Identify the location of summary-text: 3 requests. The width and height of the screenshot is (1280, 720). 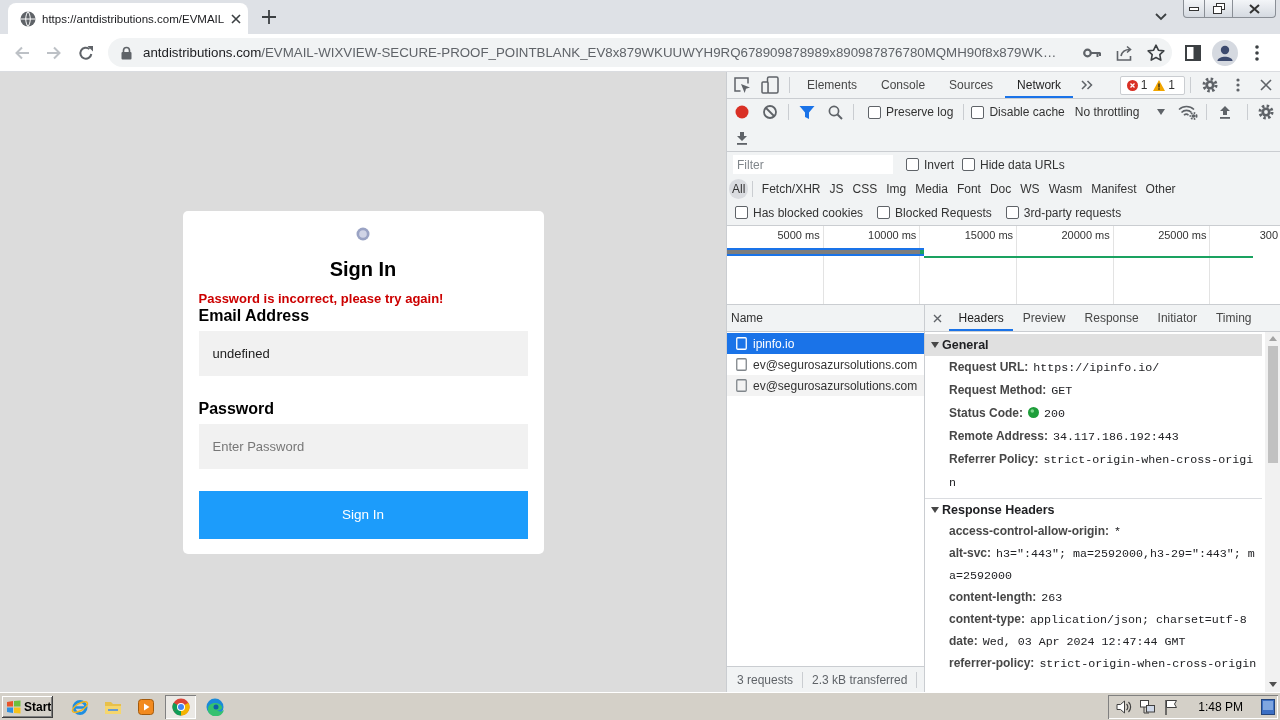
(765, 679).